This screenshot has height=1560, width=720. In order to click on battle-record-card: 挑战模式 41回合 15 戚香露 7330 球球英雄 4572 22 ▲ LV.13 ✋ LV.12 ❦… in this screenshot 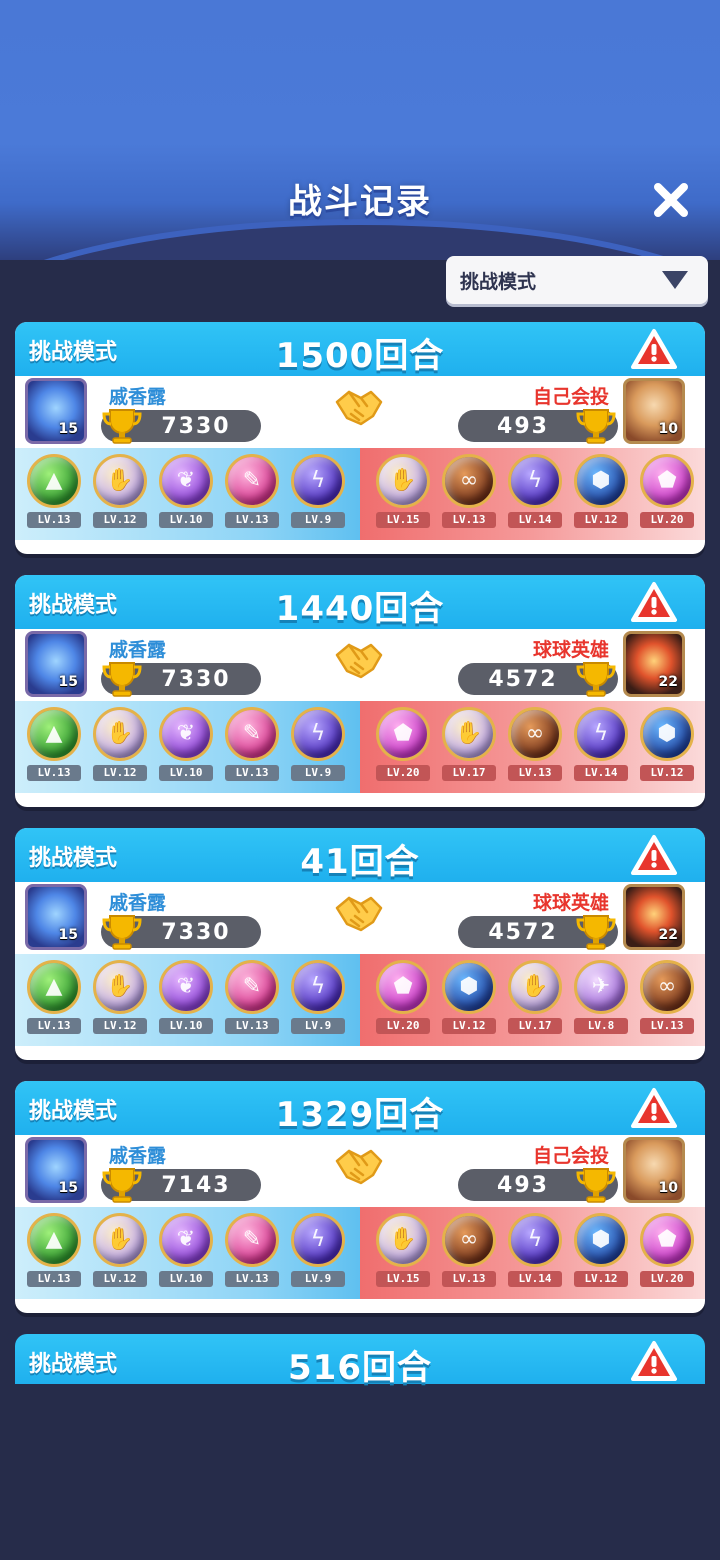, I will do `click(360, 944)`.